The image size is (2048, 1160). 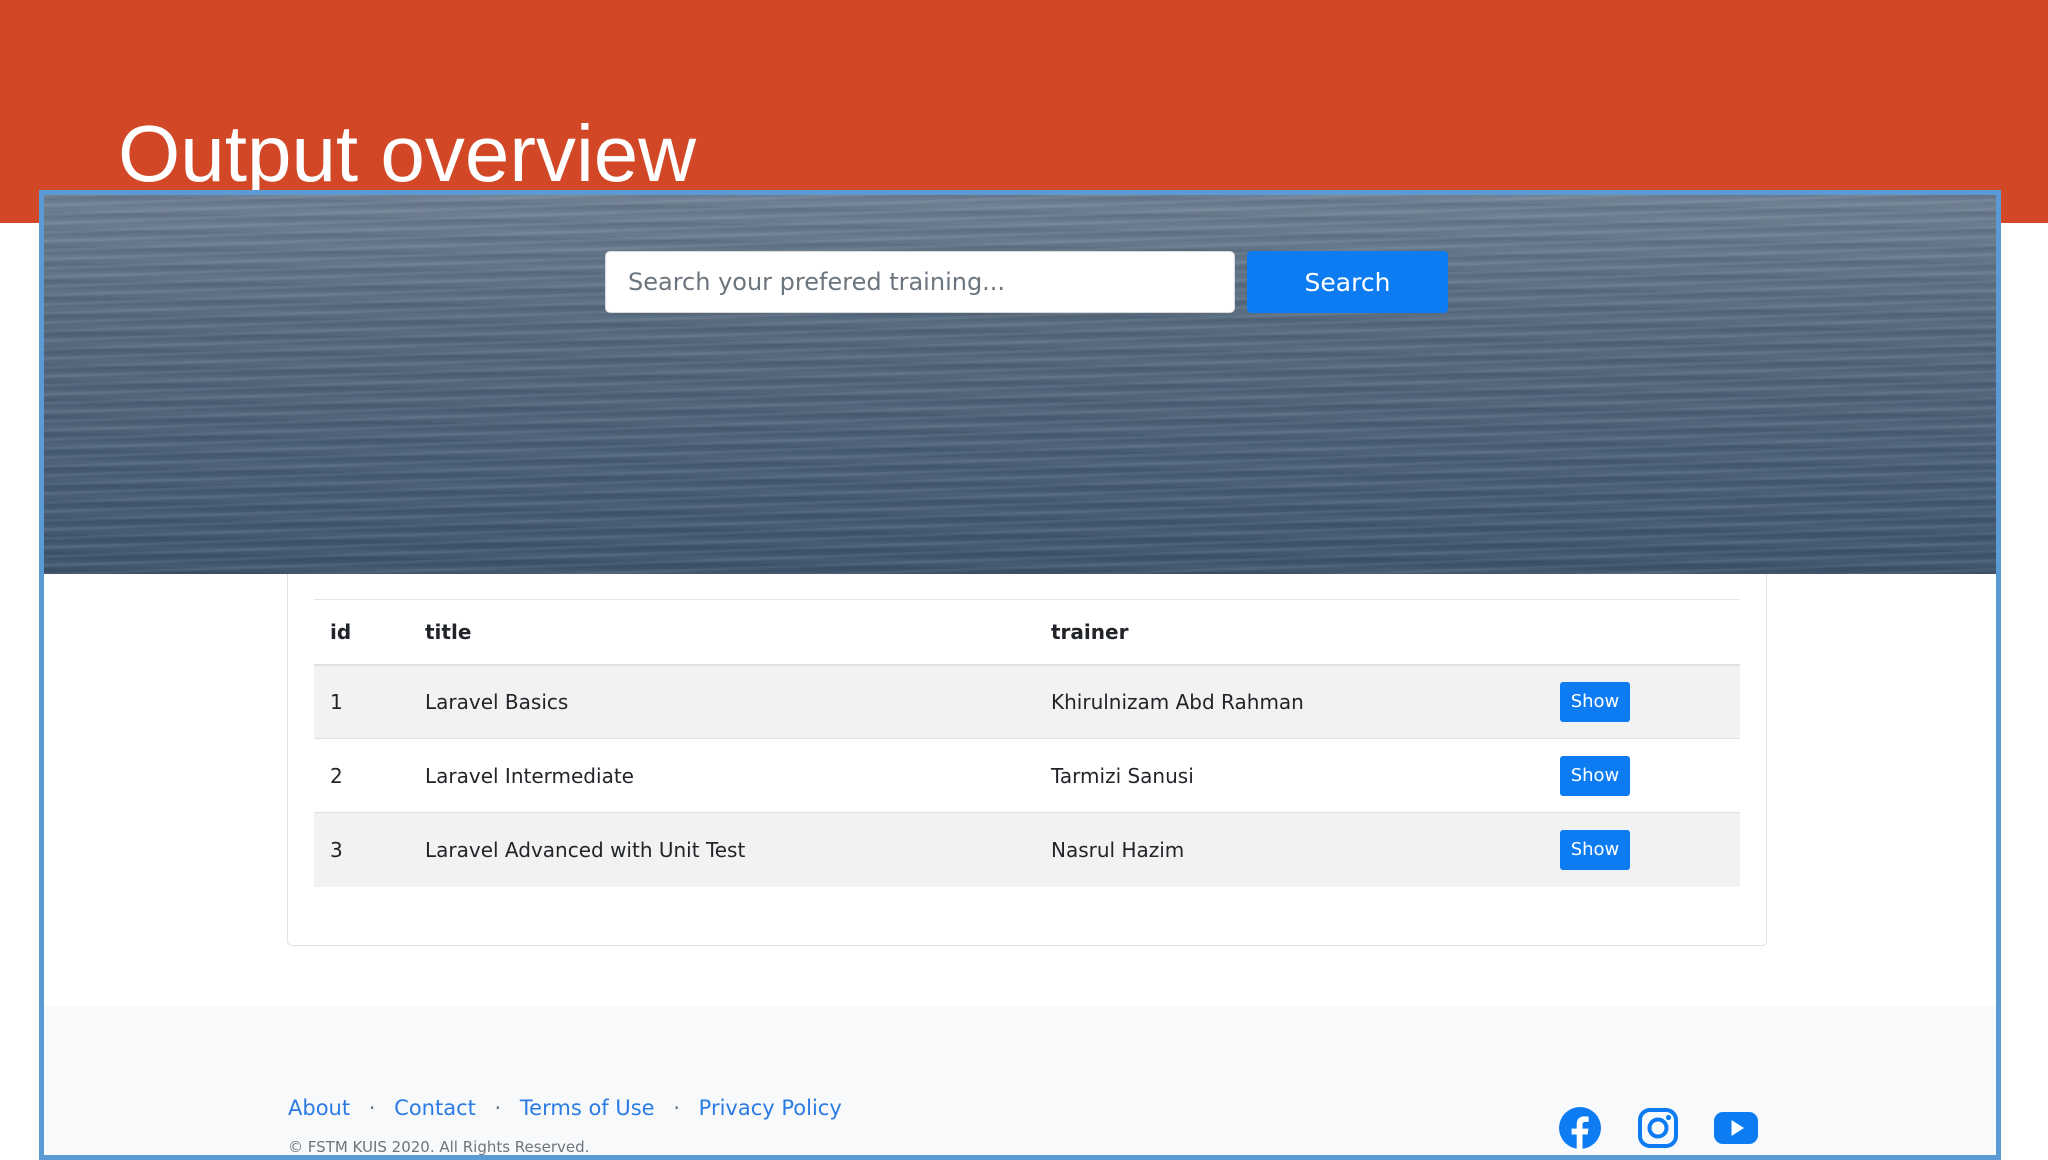 I want to click on row-id: 1, so click(x=361, y=701).